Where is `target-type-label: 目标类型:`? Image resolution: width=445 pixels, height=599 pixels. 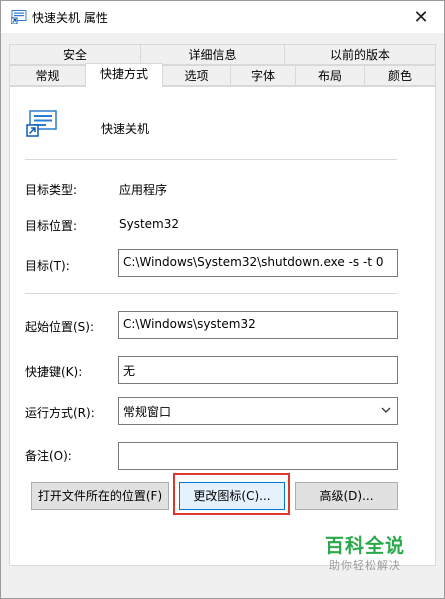
target-type-label: 目标类型: is located at coordinates (51, 190).